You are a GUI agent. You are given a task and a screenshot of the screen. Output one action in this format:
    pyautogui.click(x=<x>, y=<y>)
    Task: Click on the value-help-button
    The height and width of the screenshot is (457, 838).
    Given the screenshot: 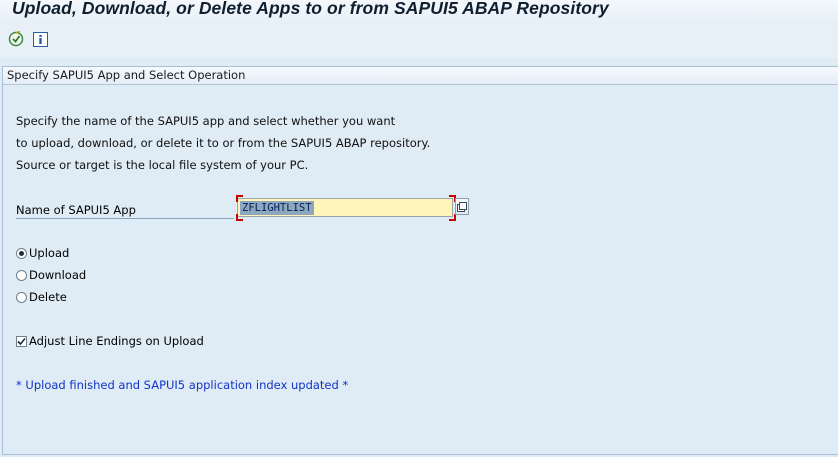 What is the action you would take?
    pyautogui.click(x=462, y=206)
    